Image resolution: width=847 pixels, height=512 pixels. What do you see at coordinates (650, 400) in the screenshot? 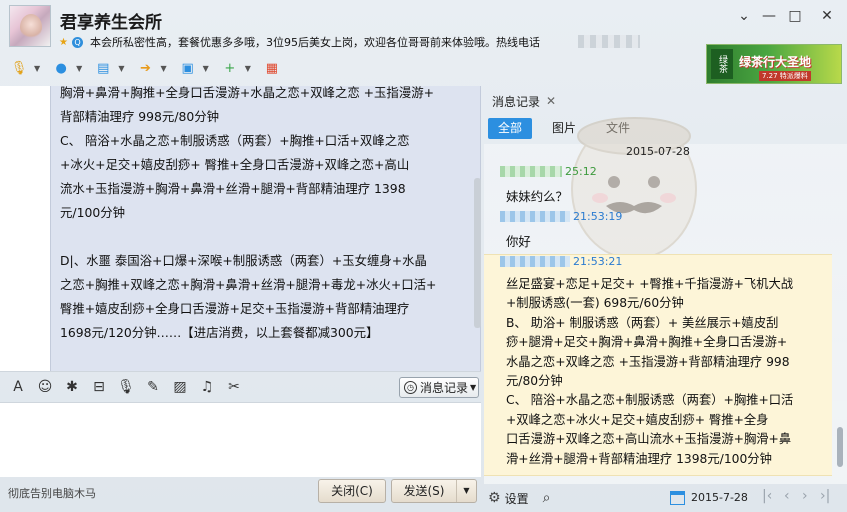
I see `message-line: C、 陪浴+水晶之恋+制服诱惑（两套）+胸推+口活` at bounding box center [650, 400].